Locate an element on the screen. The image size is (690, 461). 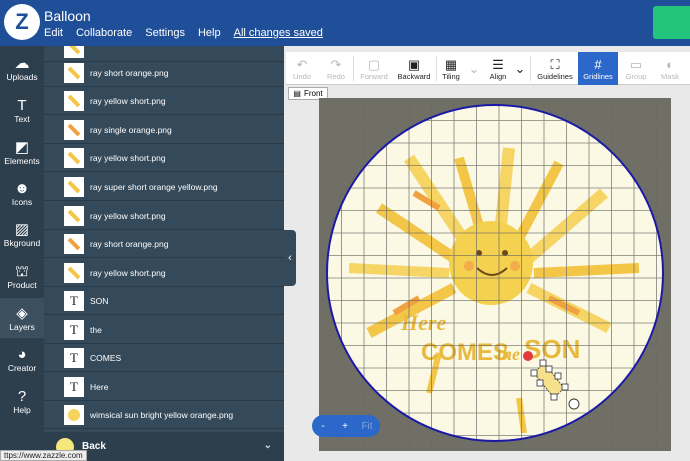
layer-label: COMES is located at coordinates (106, 357).